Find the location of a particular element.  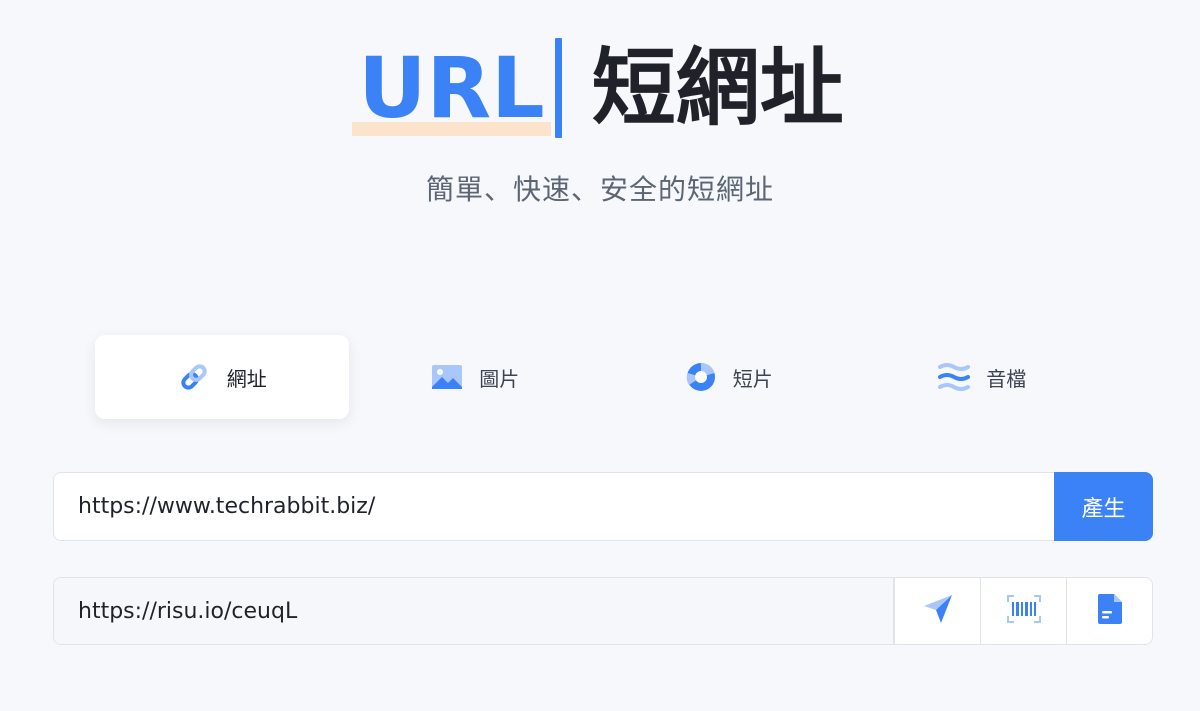

video-icon is located at coordinates (701, 377).